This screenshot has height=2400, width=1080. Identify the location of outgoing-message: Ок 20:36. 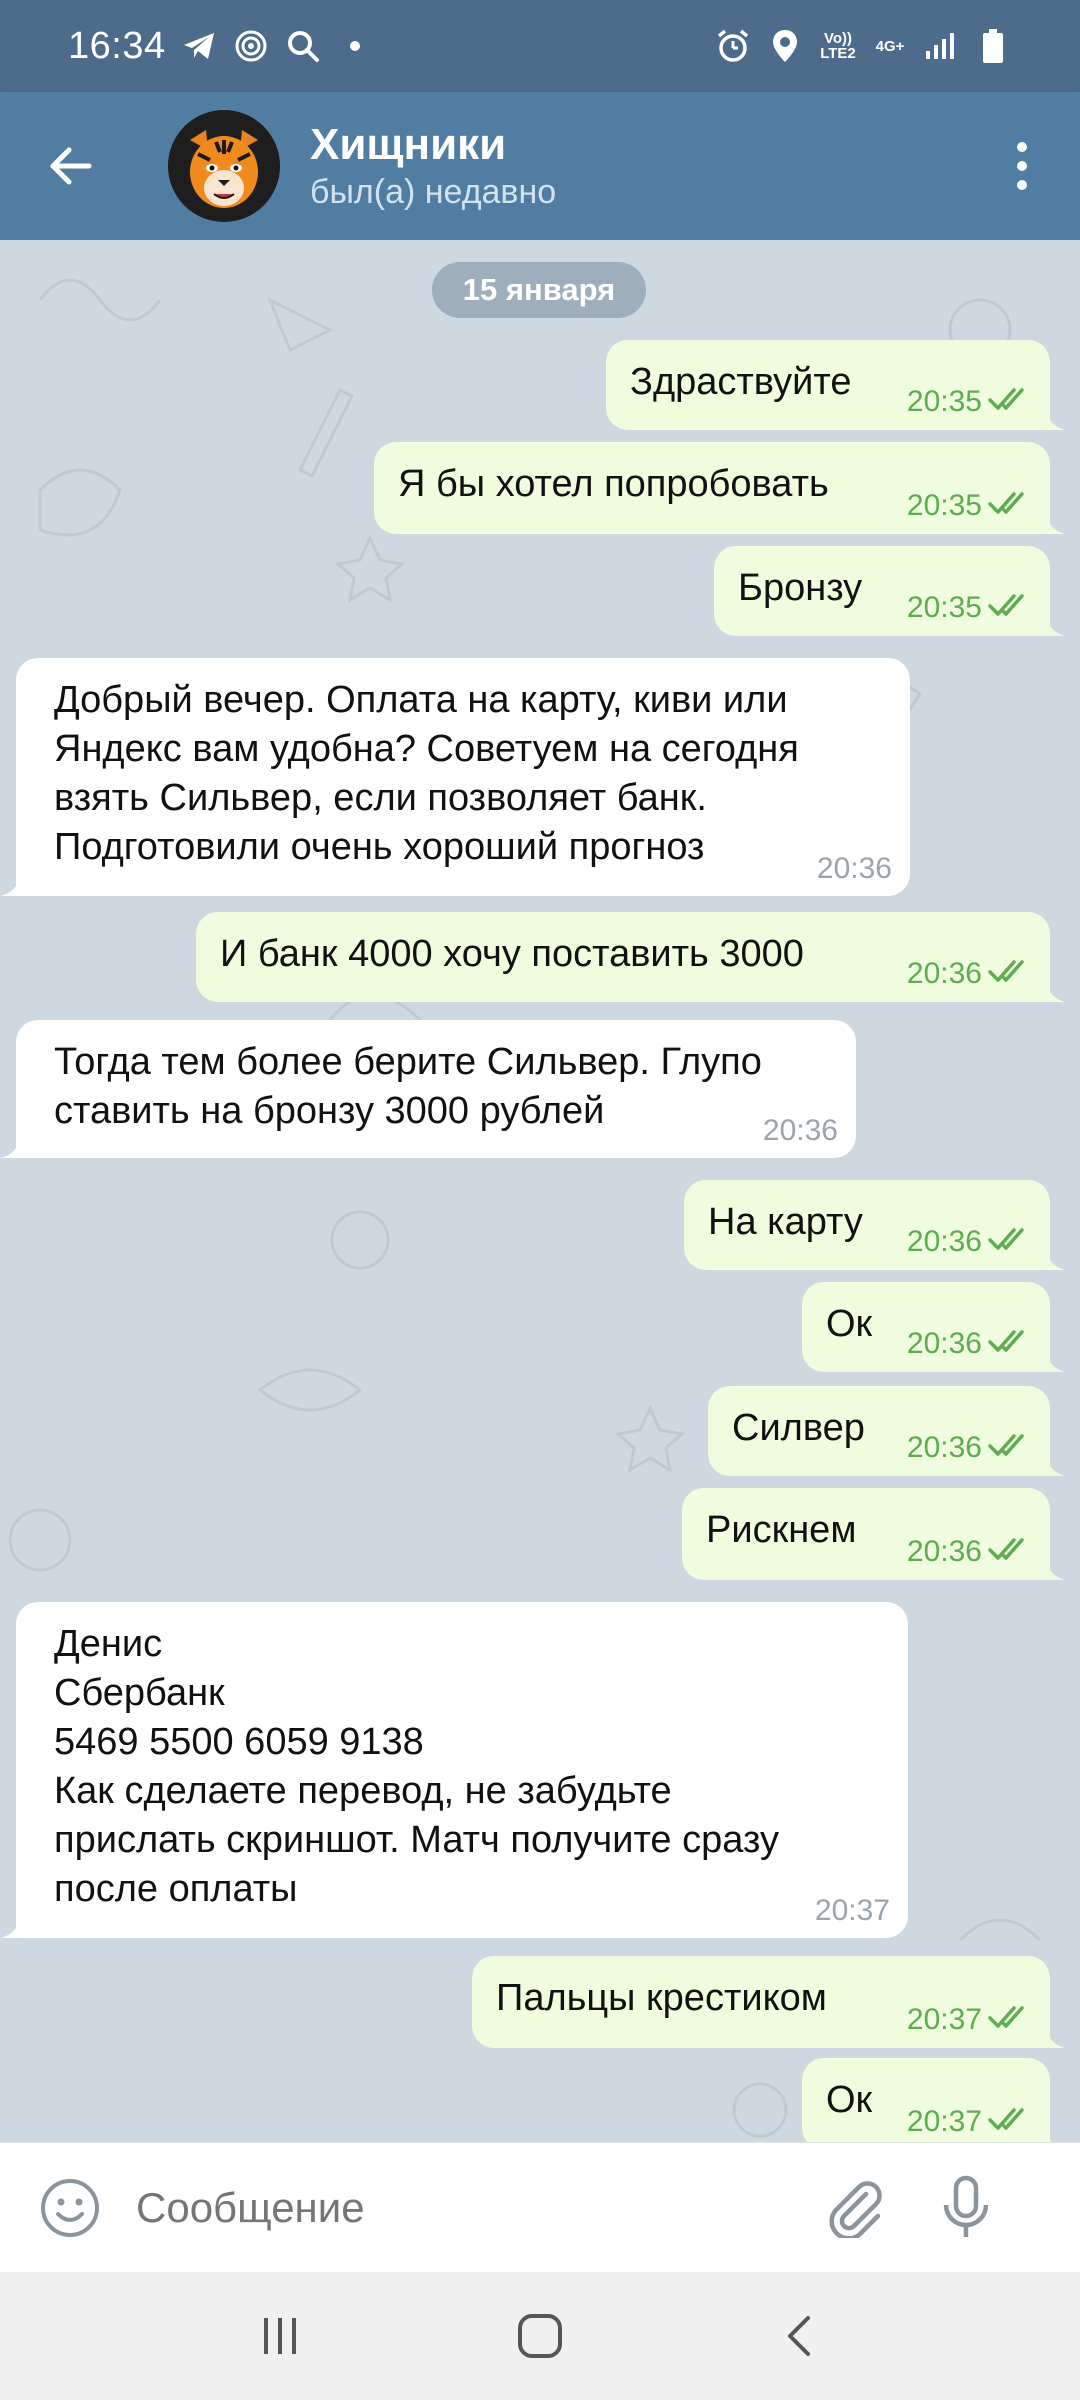
(934, 1327).